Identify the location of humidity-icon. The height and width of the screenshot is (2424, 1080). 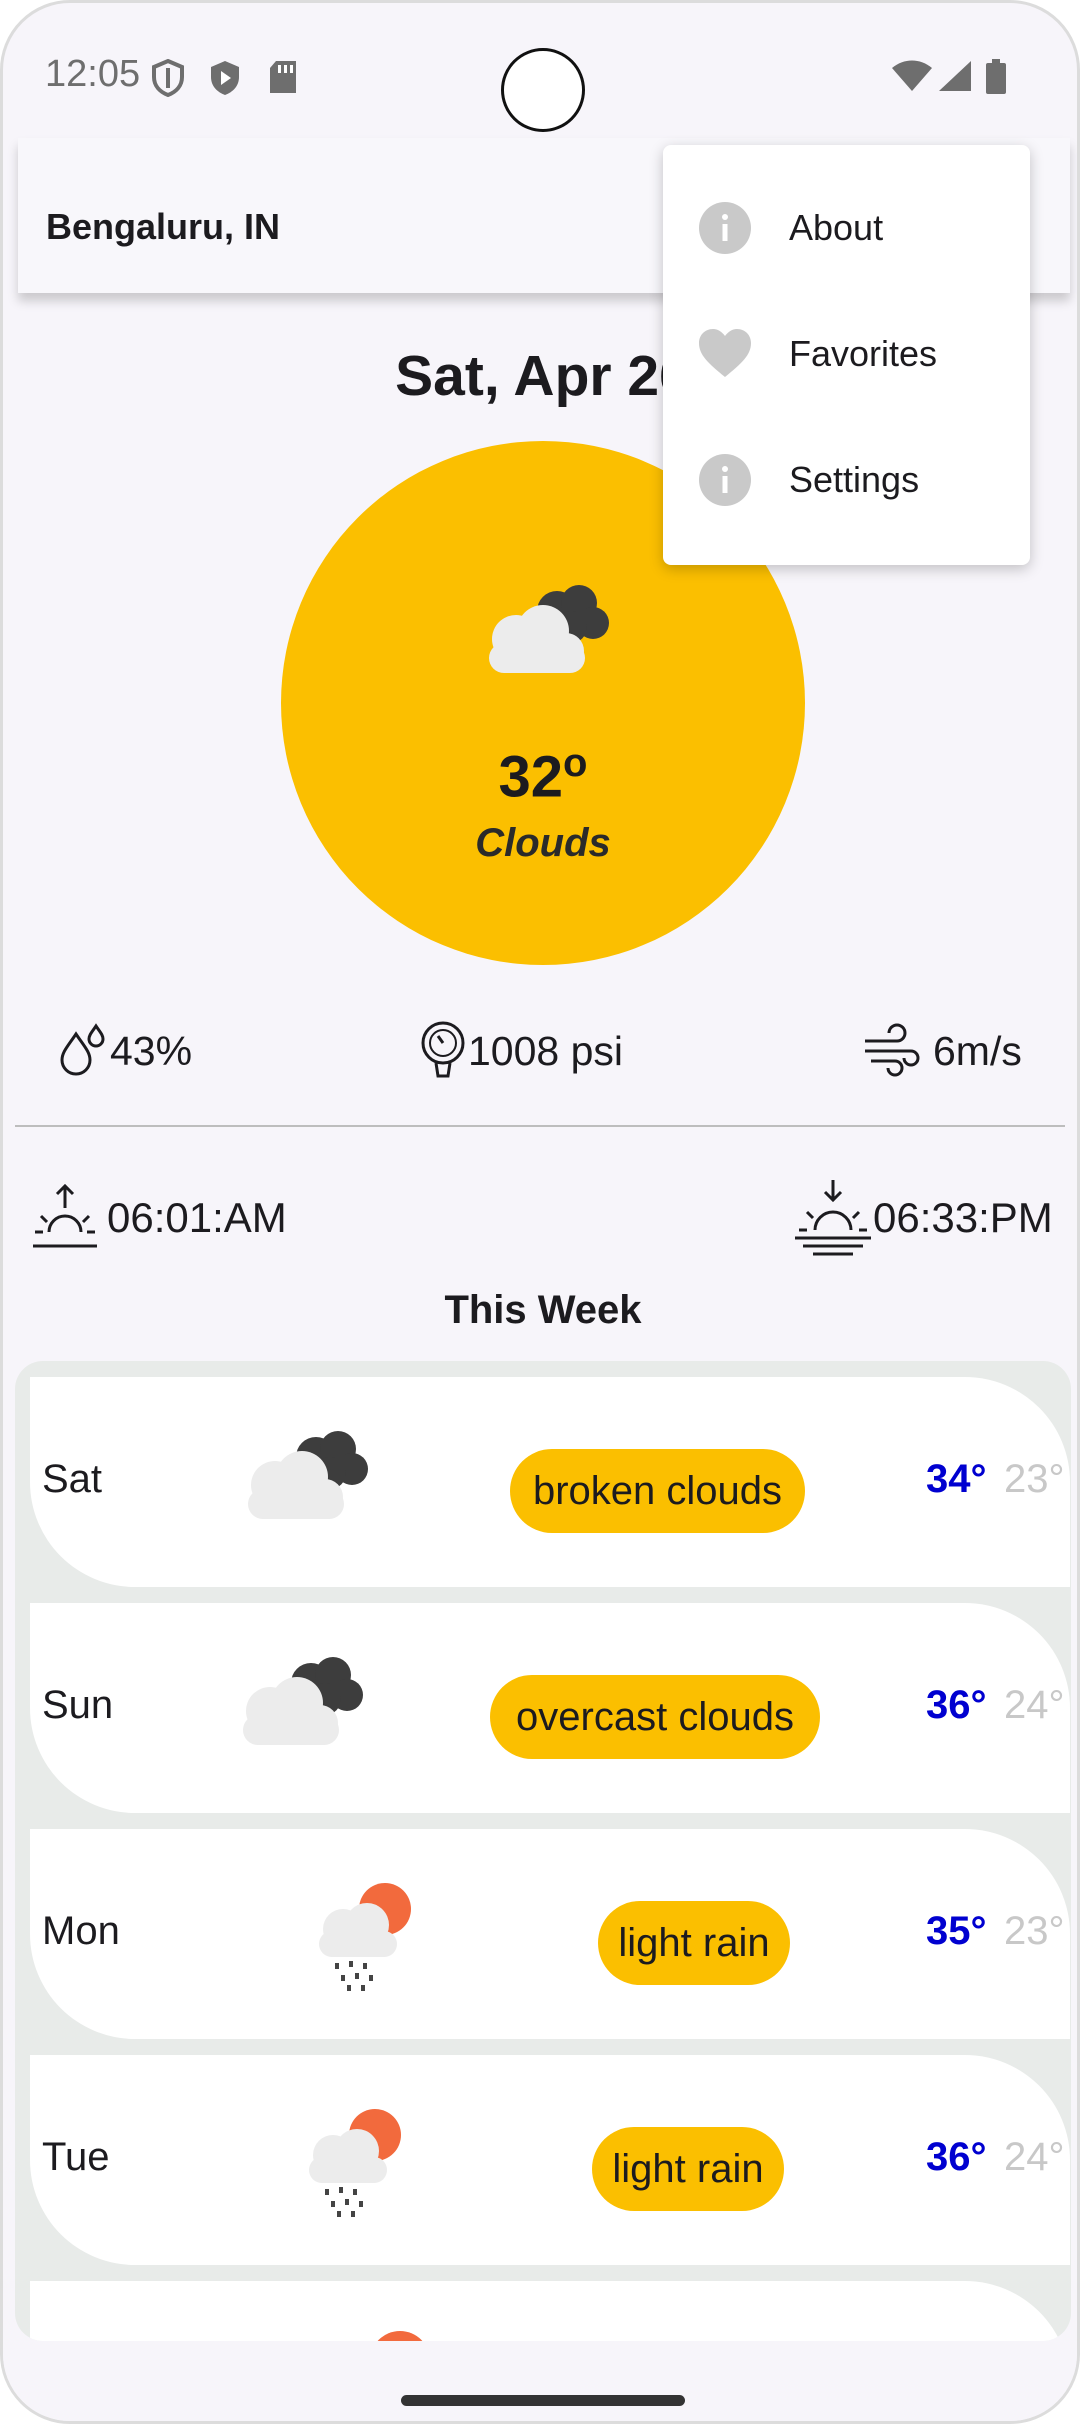
(82, 1049).